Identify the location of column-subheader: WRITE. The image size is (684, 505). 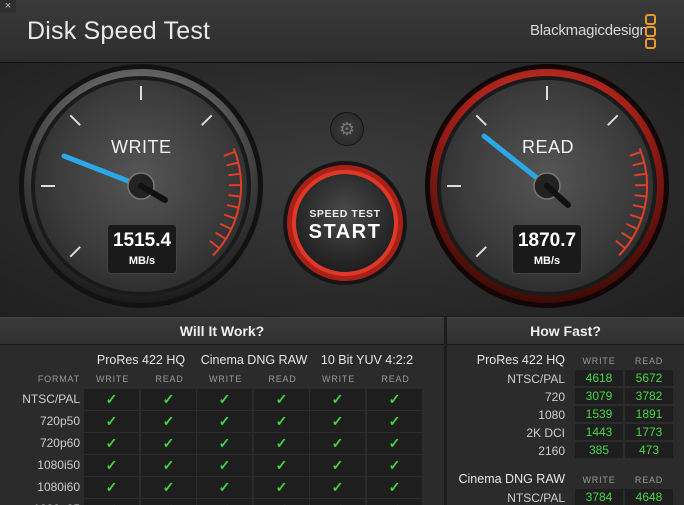
(225, 379).